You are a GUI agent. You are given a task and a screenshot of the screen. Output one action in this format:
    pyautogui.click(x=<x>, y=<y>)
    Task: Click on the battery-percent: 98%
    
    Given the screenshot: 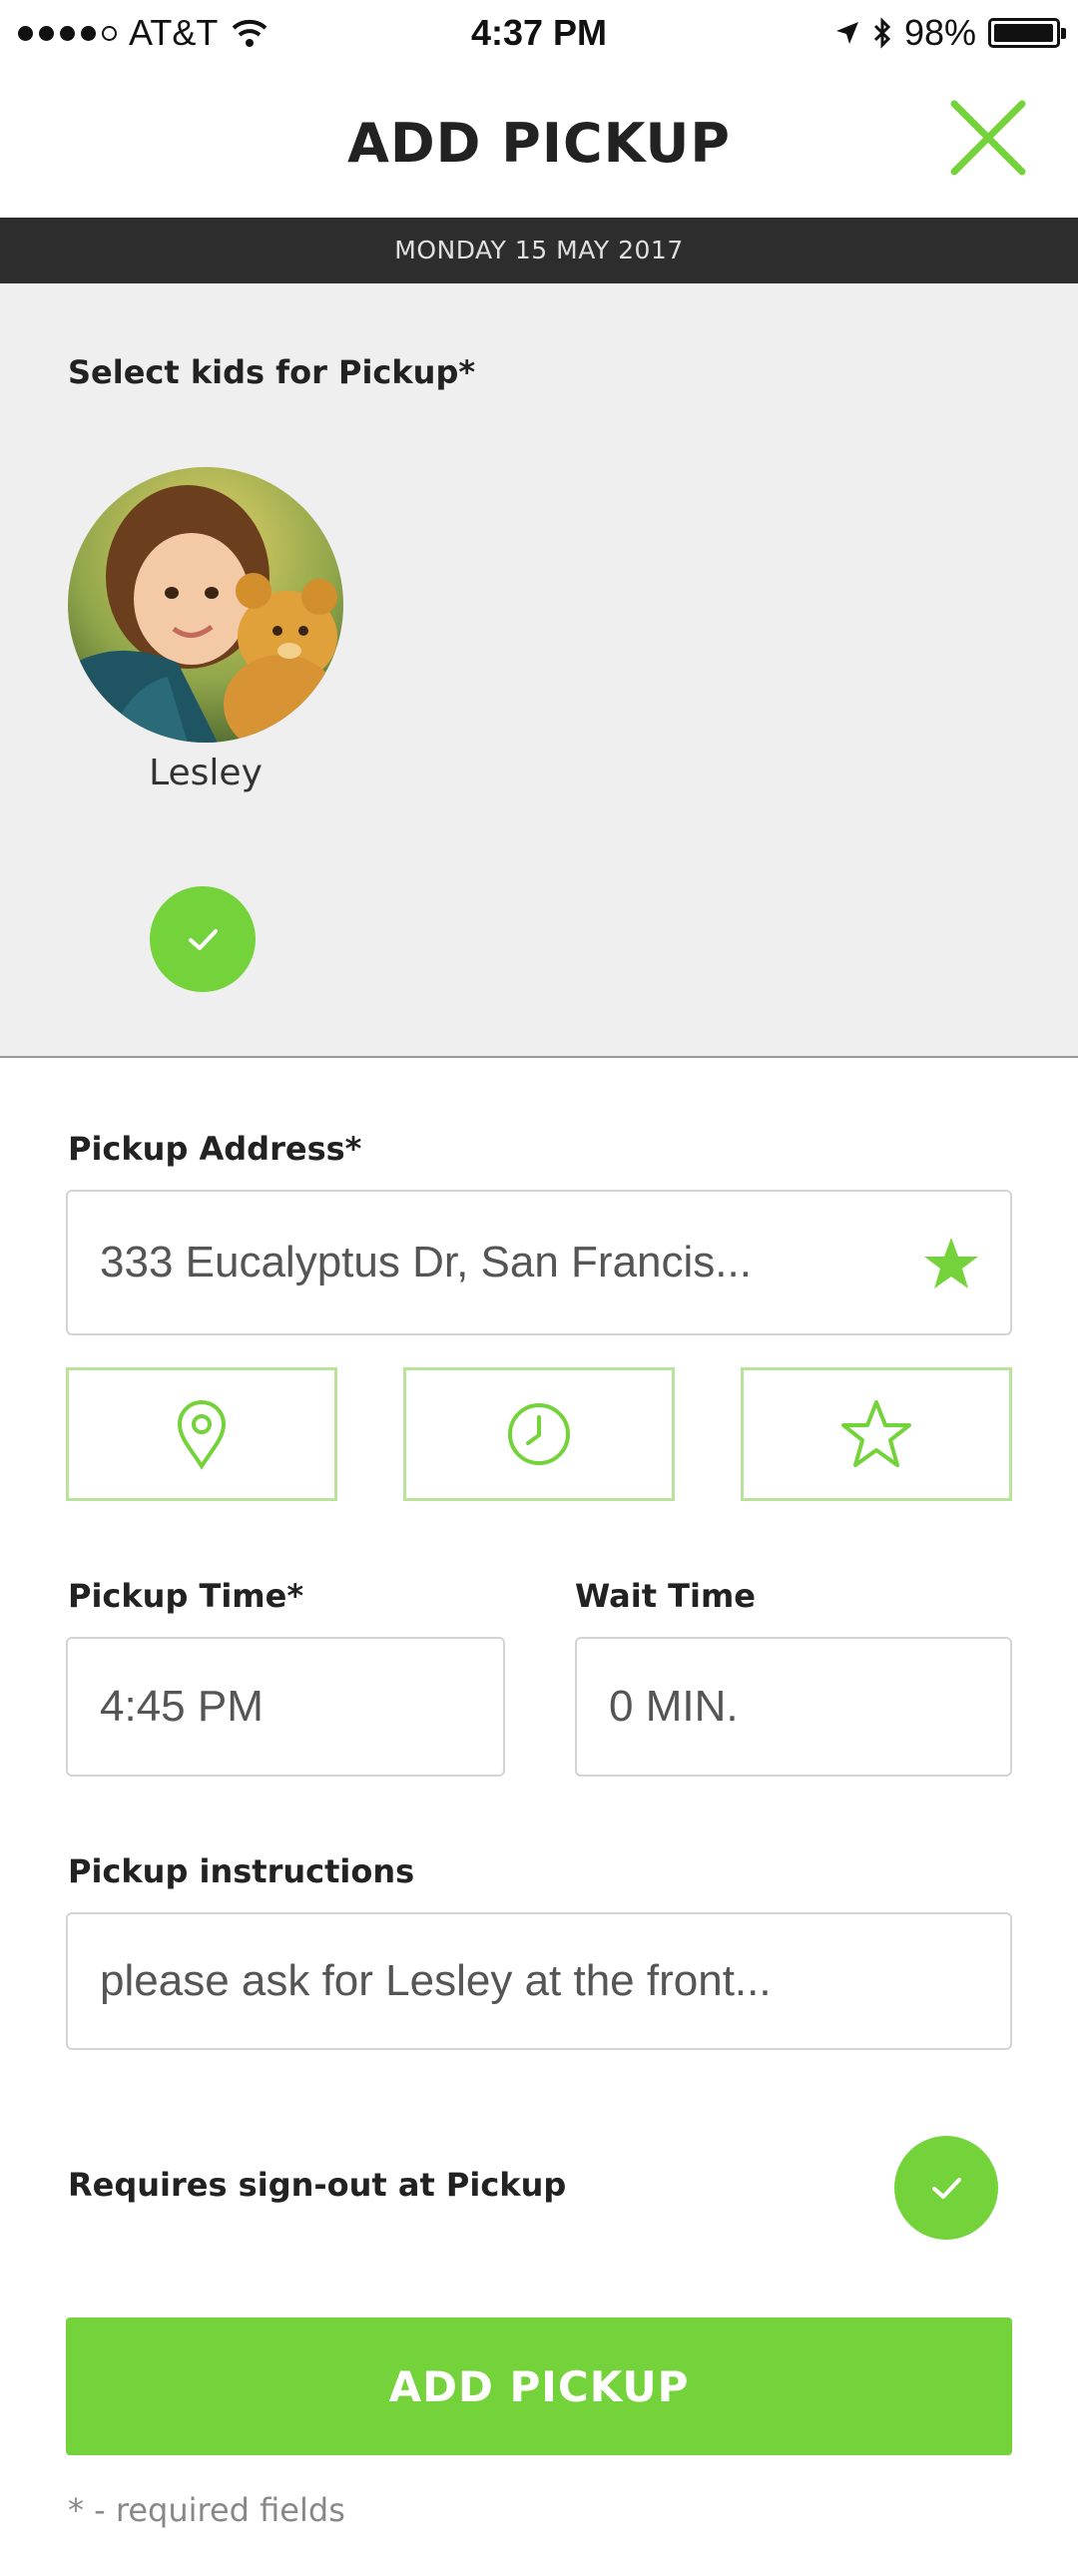 What is the action you would take?
    pyautogui.click(x=939, y=33)
    